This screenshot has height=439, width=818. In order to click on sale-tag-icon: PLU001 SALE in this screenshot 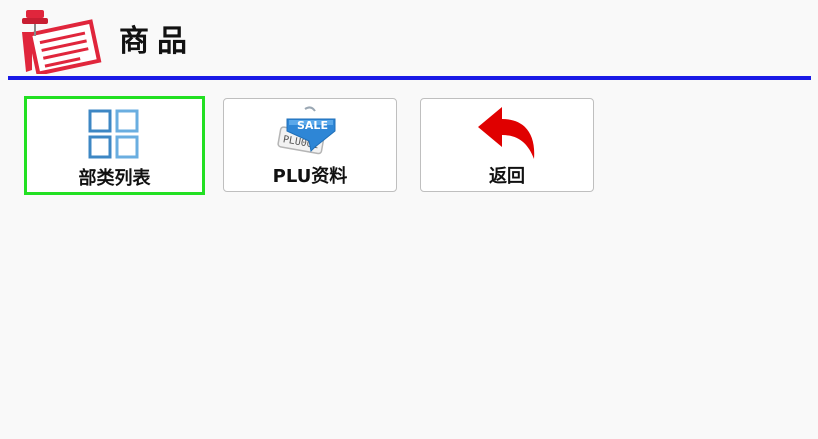, I will do `click(306, 130)`.